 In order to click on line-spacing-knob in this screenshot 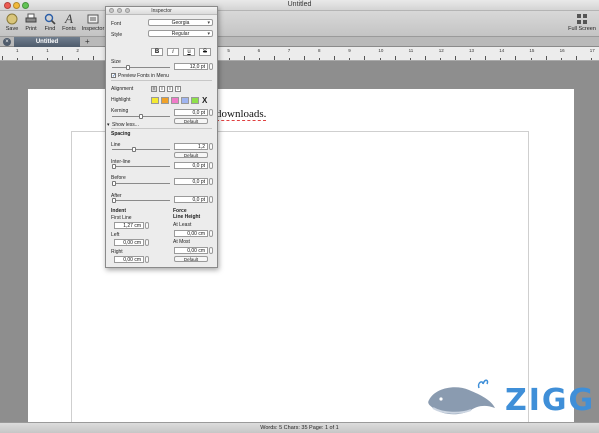, I will do `click(134, 149)`.